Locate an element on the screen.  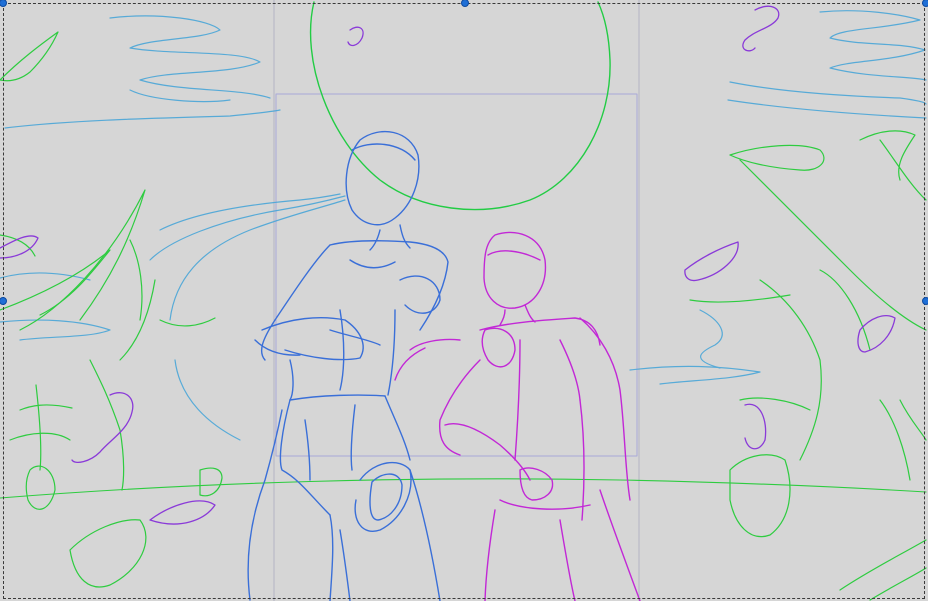
rock-left is located at coordinates (40, 487).